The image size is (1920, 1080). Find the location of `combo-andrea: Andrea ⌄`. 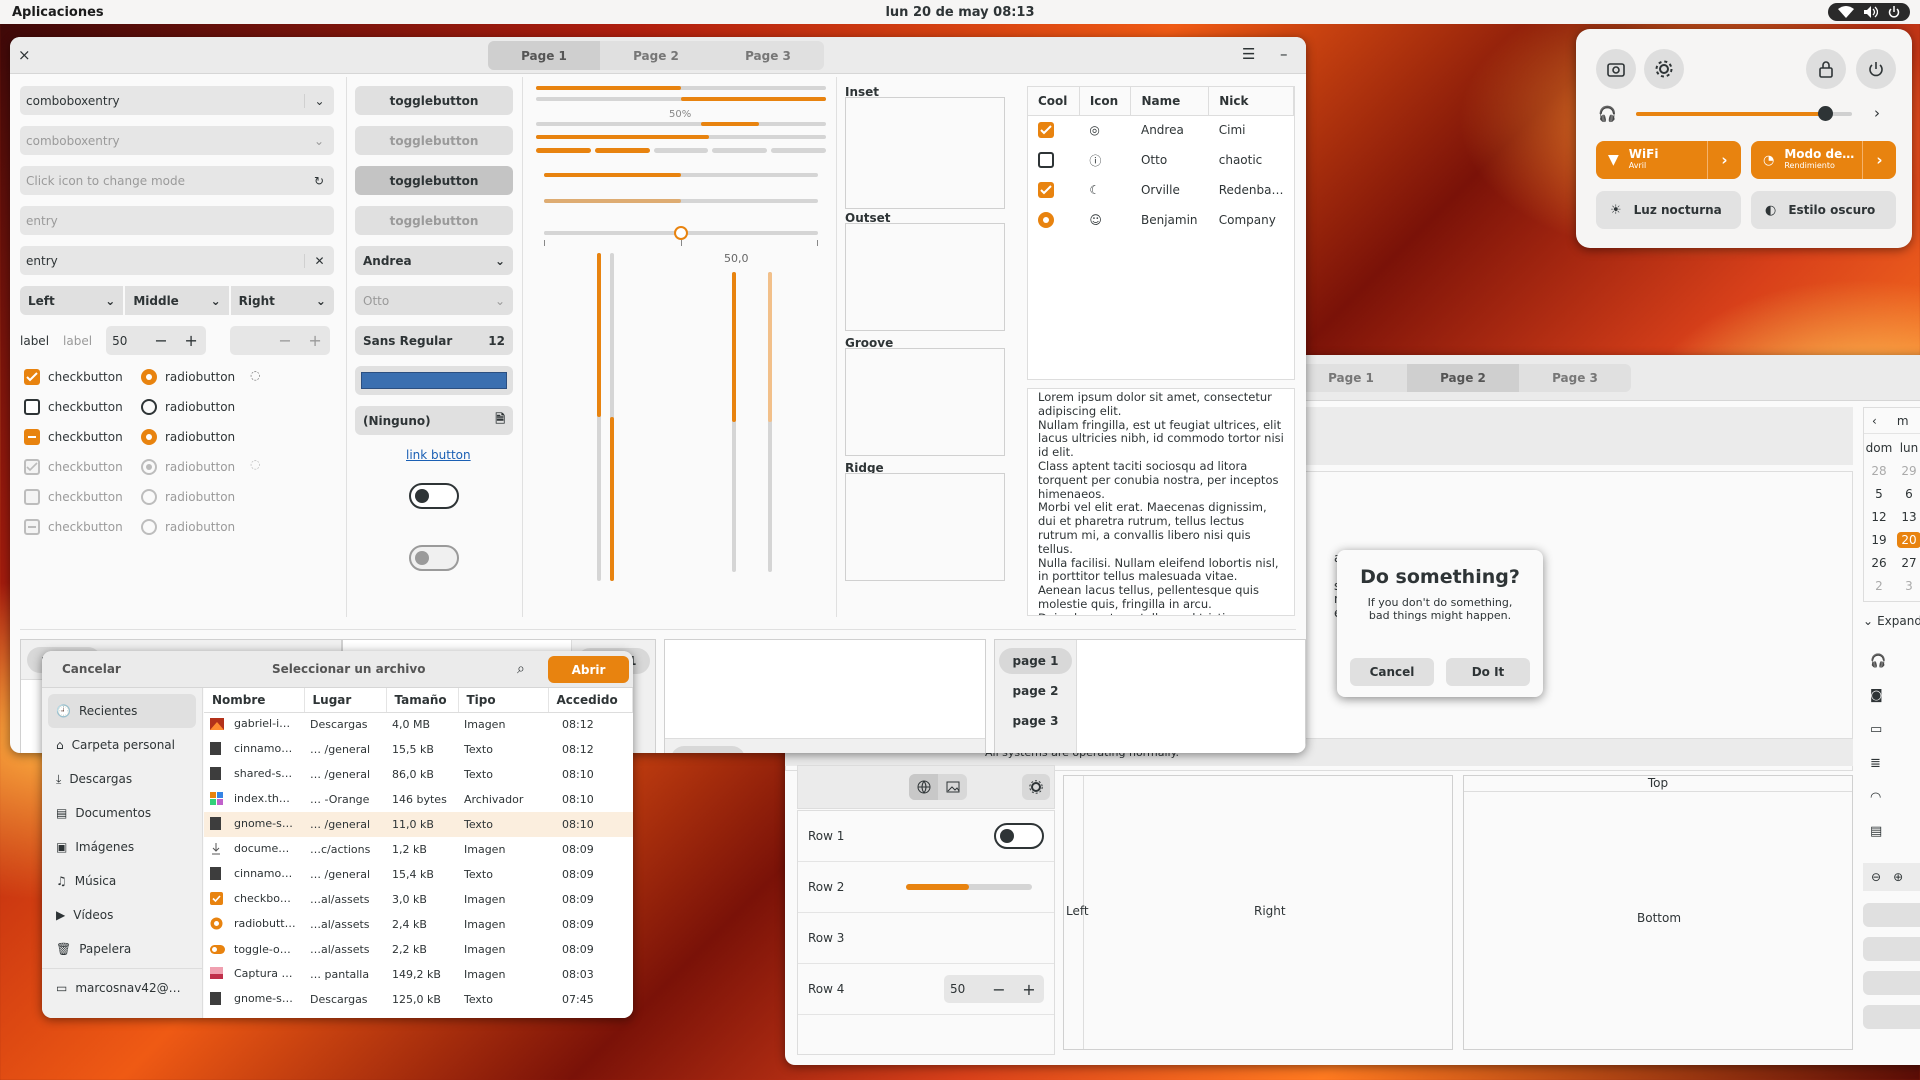

combo-andrea: Andrea ⌄ is located at coordinates (434, 260).